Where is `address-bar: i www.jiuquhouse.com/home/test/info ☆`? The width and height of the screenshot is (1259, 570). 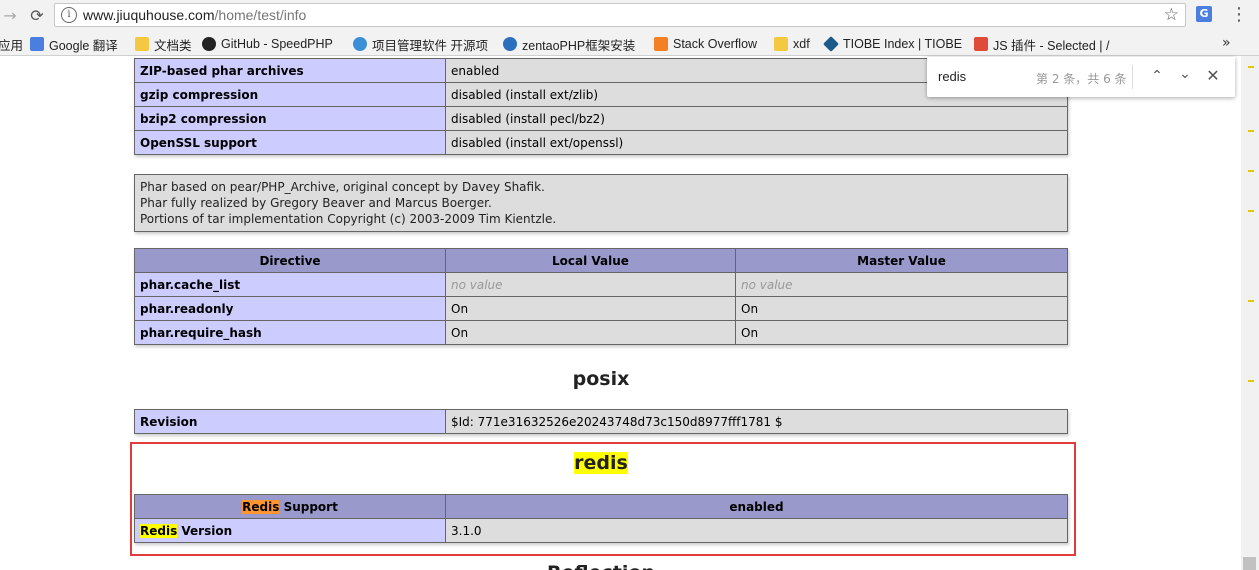 address-bar: i www.jiuquhouse.com/home/test/info ☆ is located at coordinates (620, 15).